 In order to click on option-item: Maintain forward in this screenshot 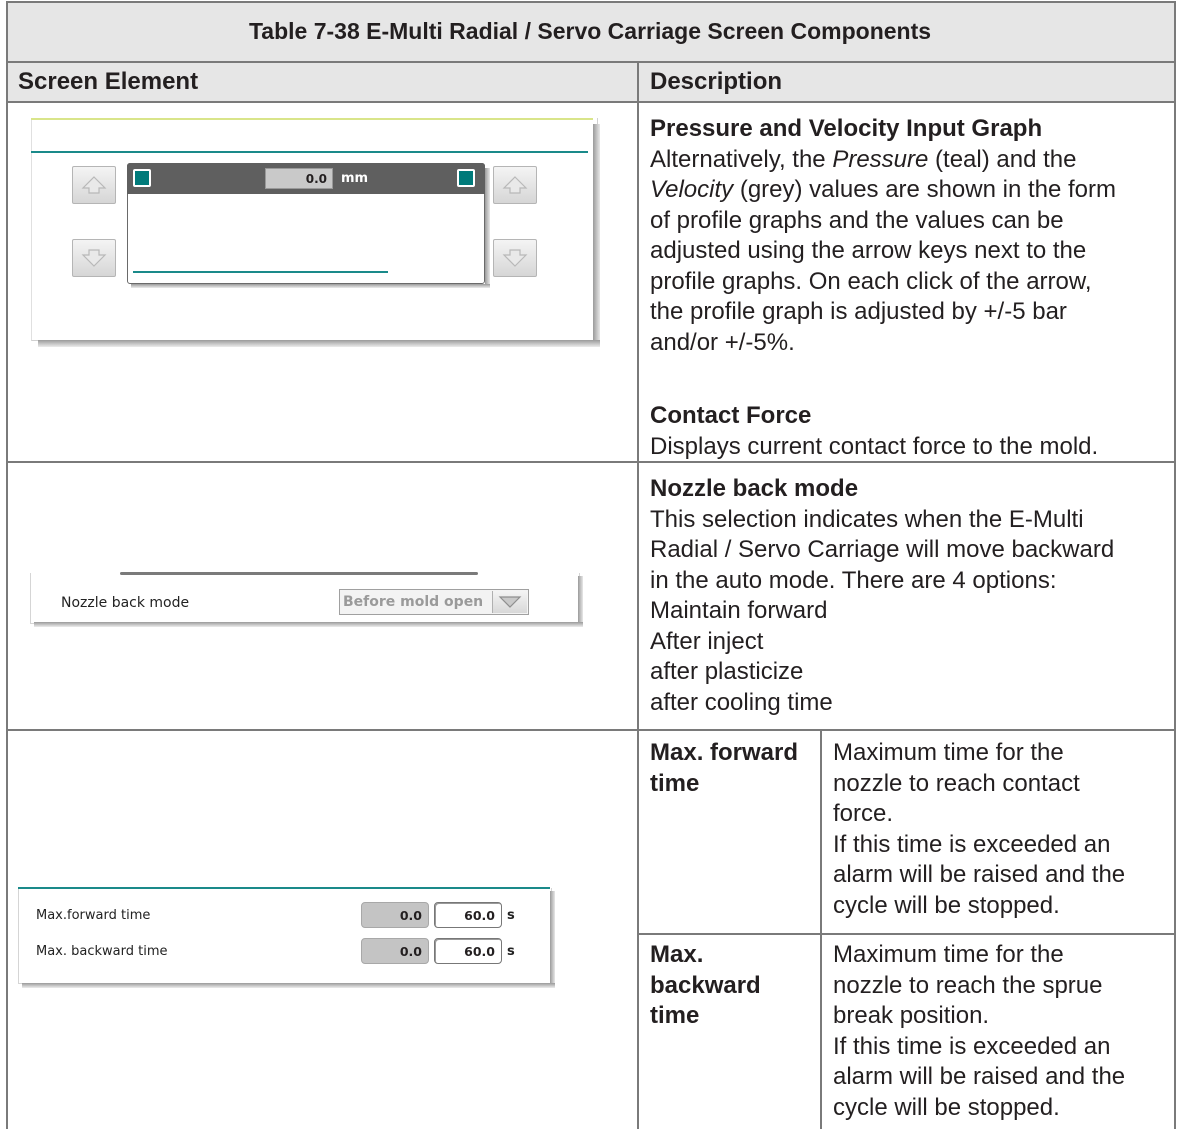, I will do `click(739, 610)`.